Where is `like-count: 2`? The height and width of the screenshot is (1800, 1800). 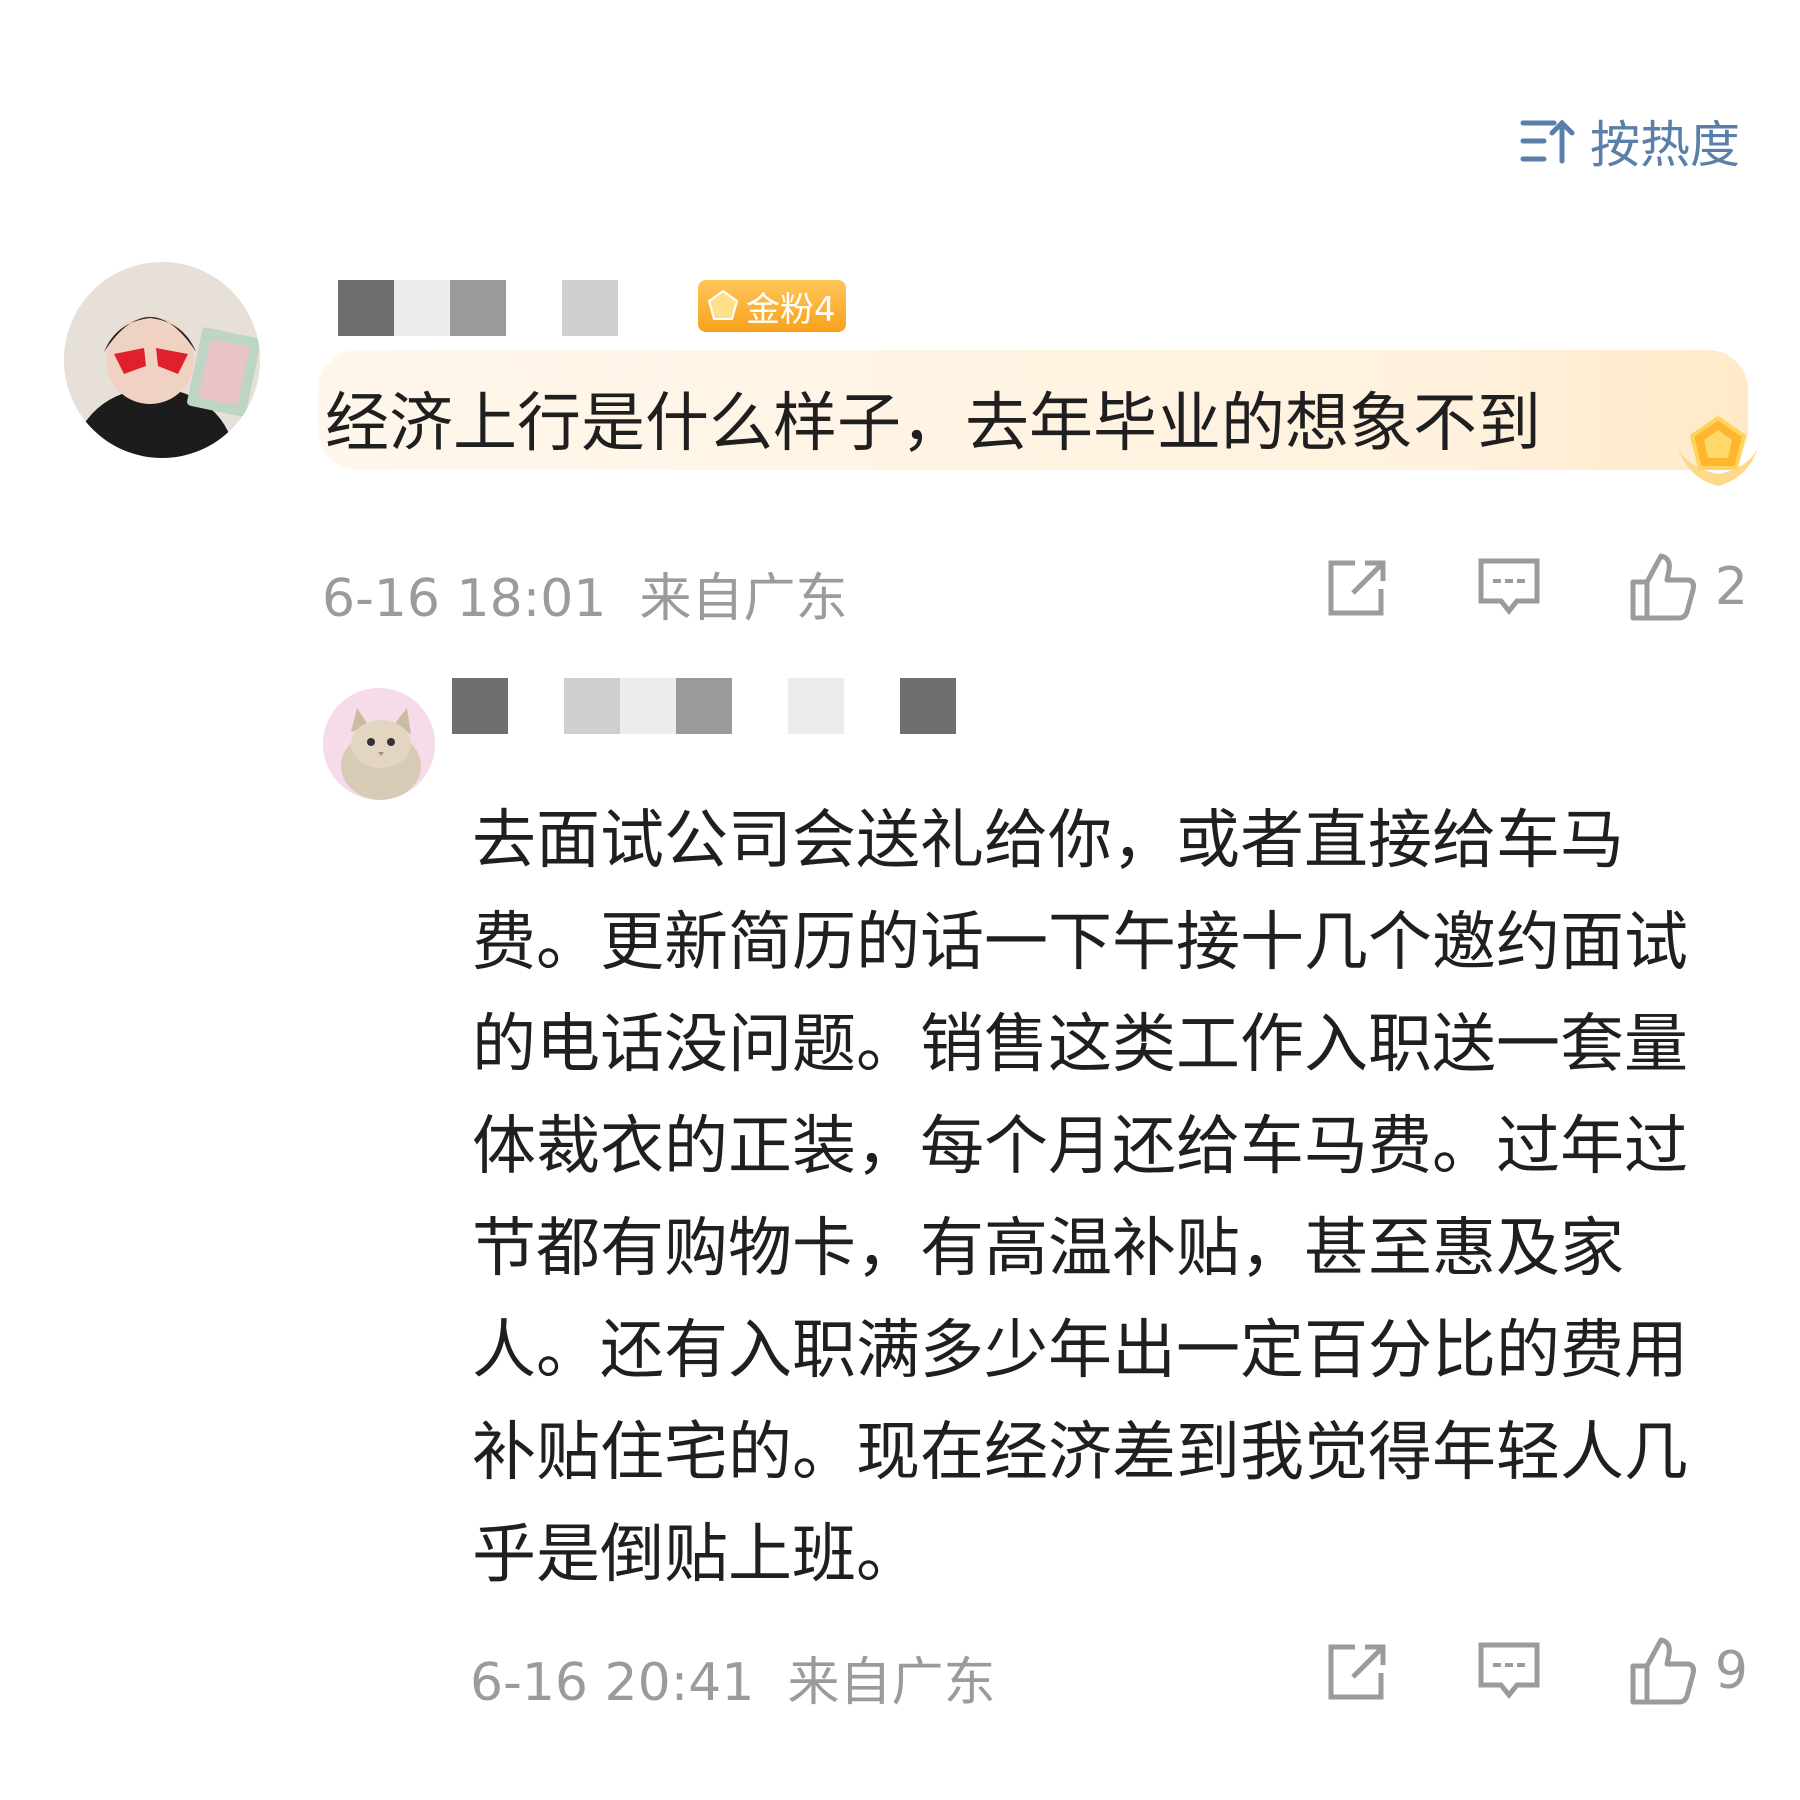 like-count: 2 is located at coordinates (1731, 587).